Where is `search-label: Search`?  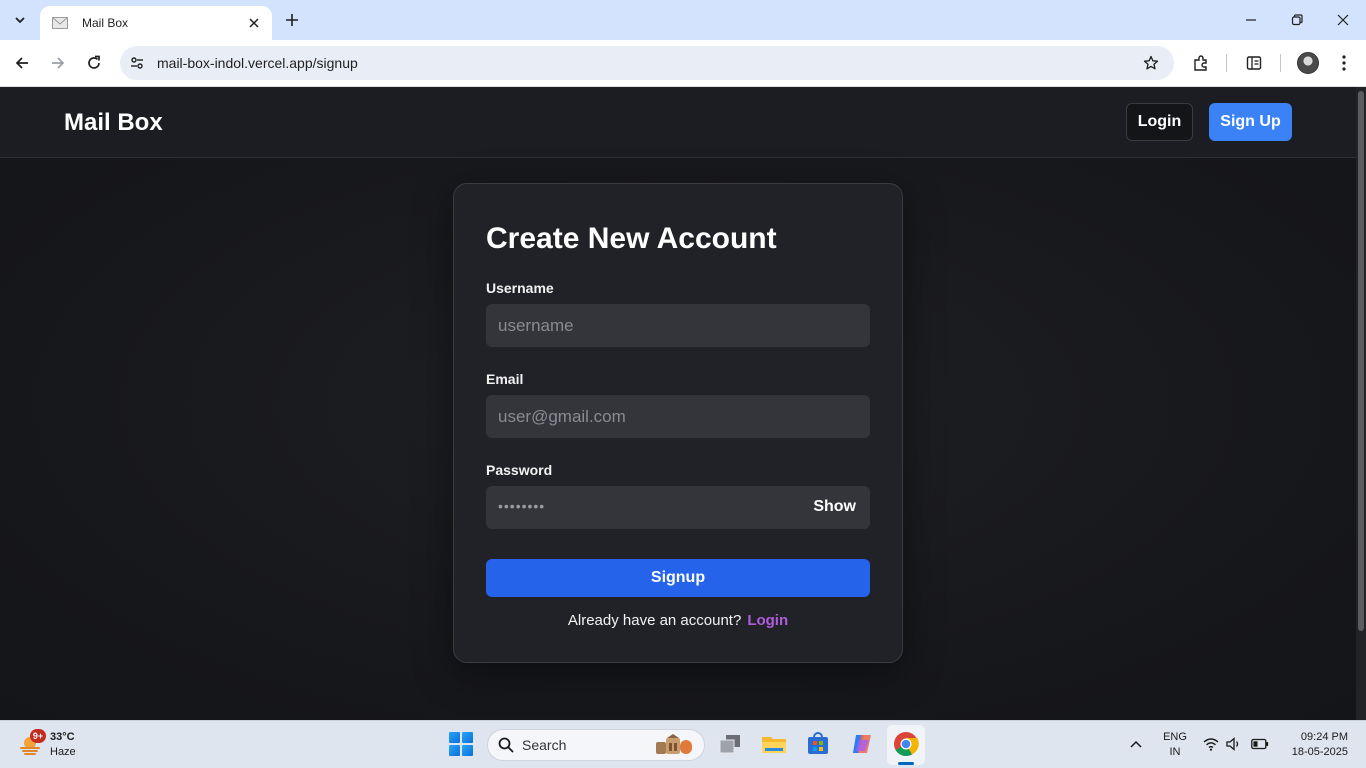
search-label: Search is located at coordinates (544, 745).